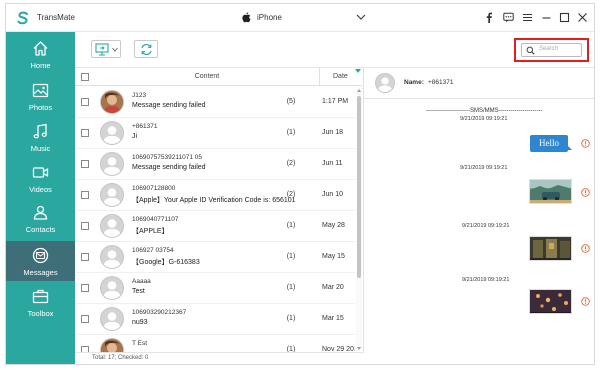 The image size is (600, 370). I want to click on device-selector: iPhone, so click(304, 19).